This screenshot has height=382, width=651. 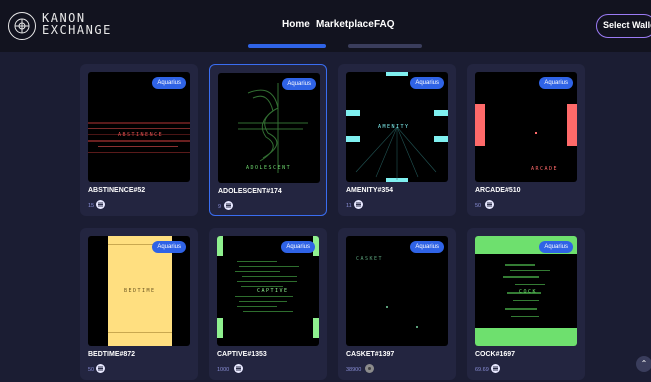 What do you see at coordinates (269, 128) in the screenshot?
I see `nft-artwork: Aquarius ADOLESCENT` at bounding box center [269, 128].